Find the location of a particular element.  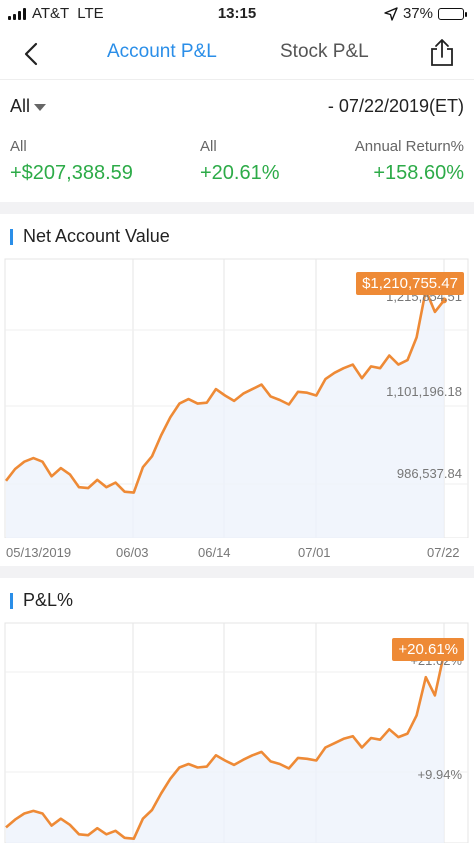

status-right: 37% is located at coordinates (425, 13).